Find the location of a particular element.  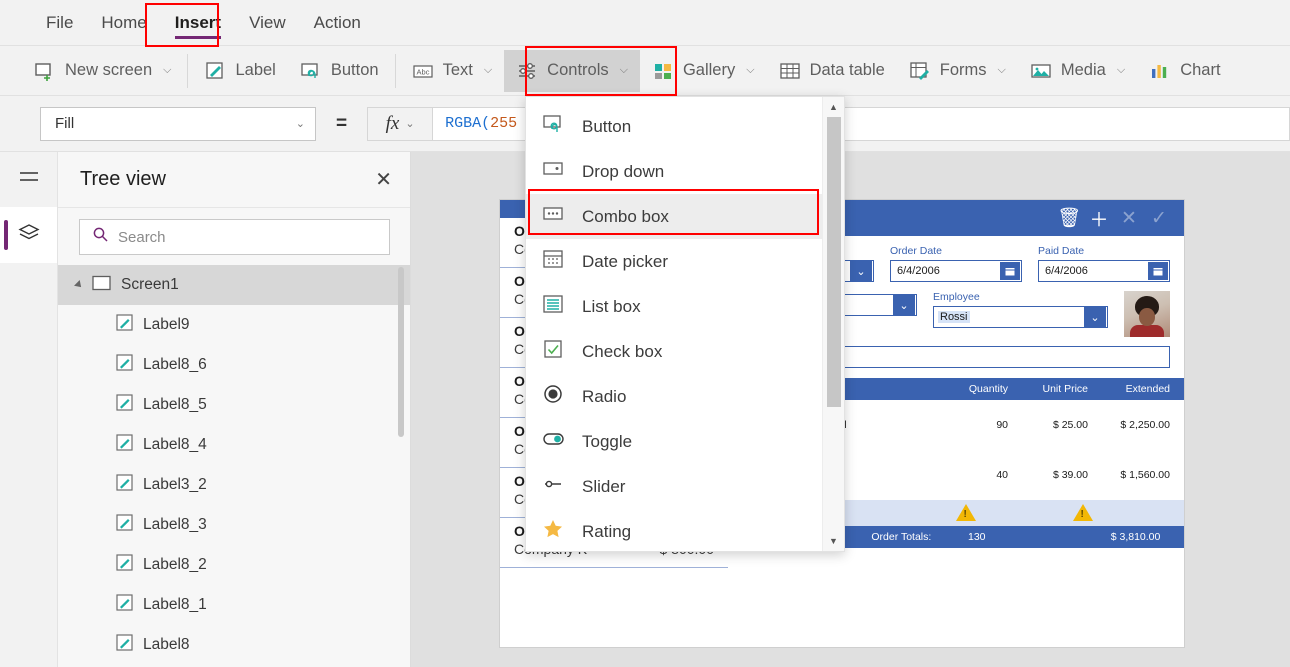

fx-button: fx ⌄ is located at coordinates (400, 123).